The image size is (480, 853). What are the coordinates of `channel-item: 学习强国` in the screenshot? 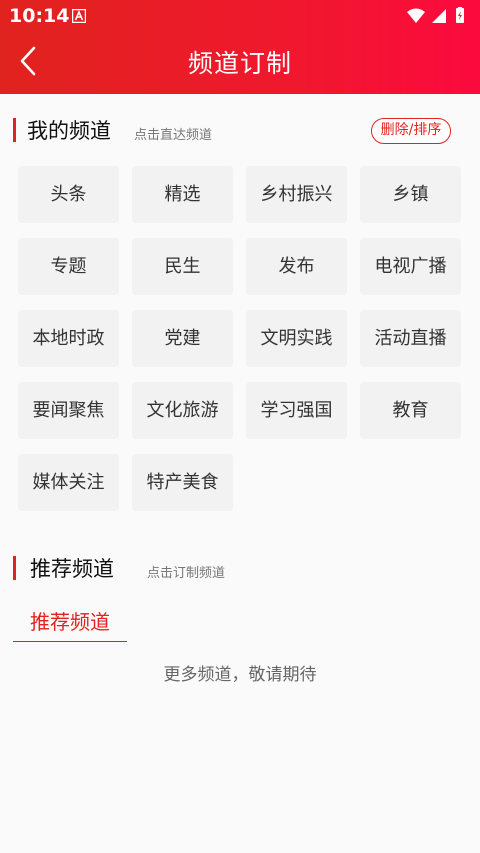 It's located at (296, 410).